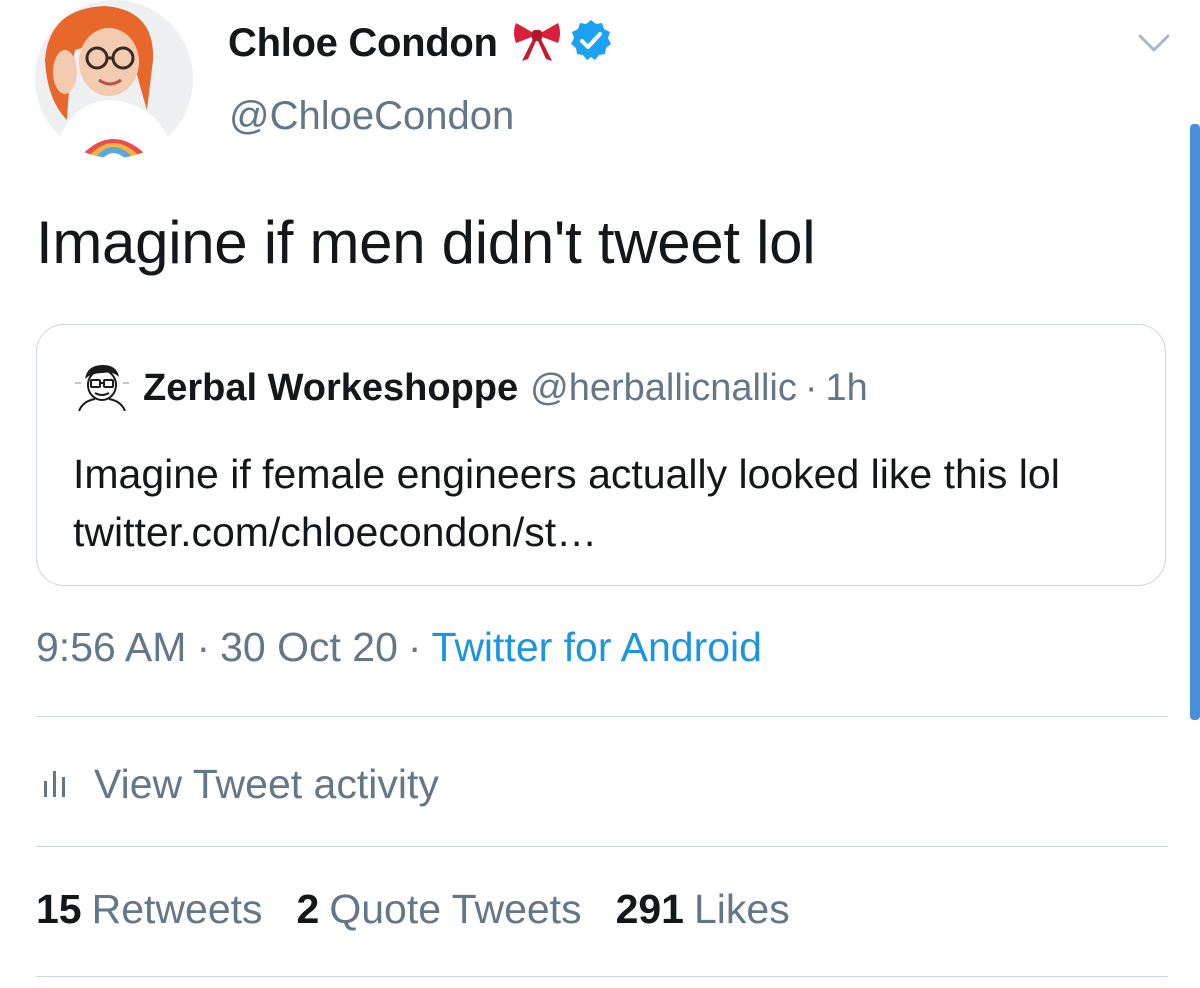  I want to click on quoted-tweet-header: Zerbal Workeshoppe @herballicnallic · 1h, so click(470, 388).